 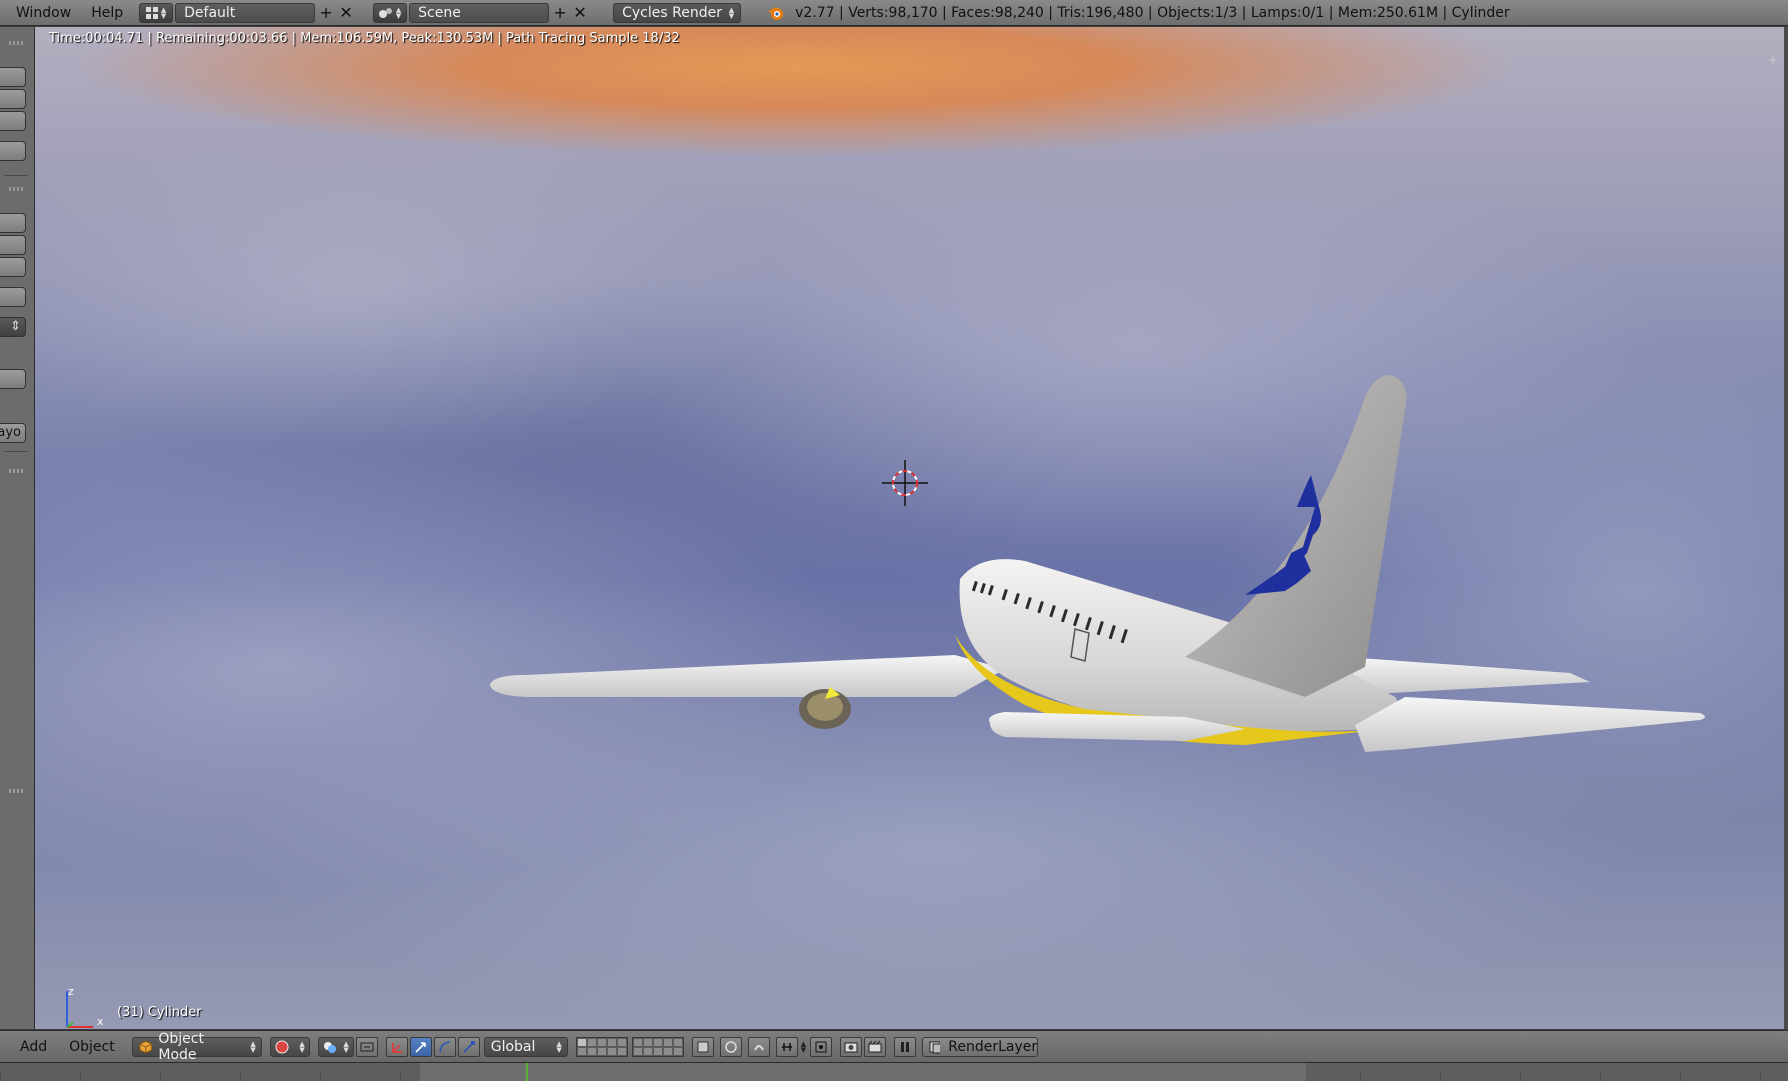 I want to click on snap-toggle, so click(x=758, y=1046).